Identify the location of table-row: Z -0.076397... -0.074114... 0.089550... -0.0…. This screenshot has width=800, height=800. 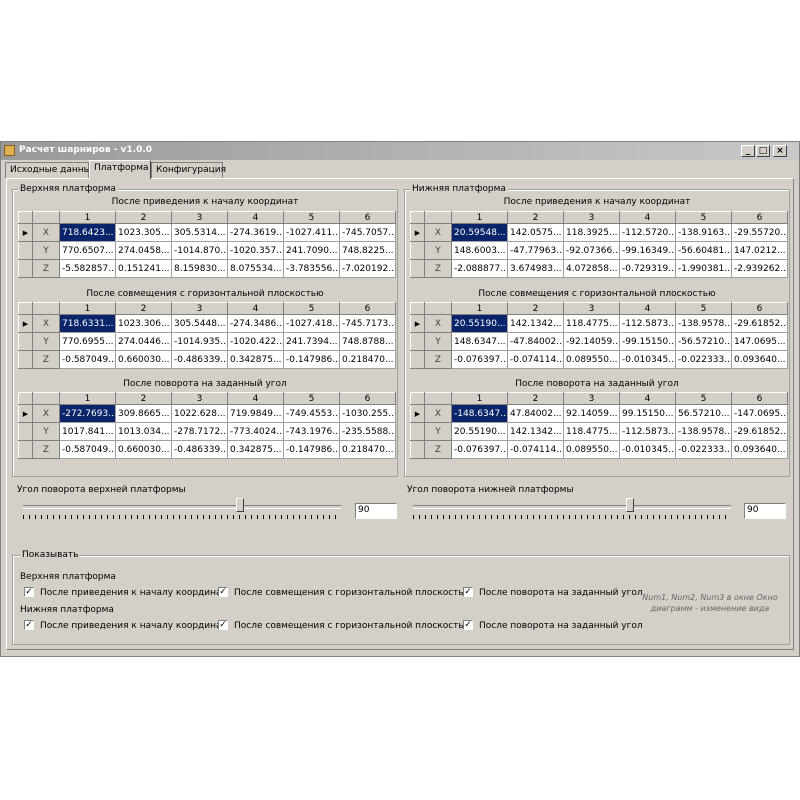
(599, 359).